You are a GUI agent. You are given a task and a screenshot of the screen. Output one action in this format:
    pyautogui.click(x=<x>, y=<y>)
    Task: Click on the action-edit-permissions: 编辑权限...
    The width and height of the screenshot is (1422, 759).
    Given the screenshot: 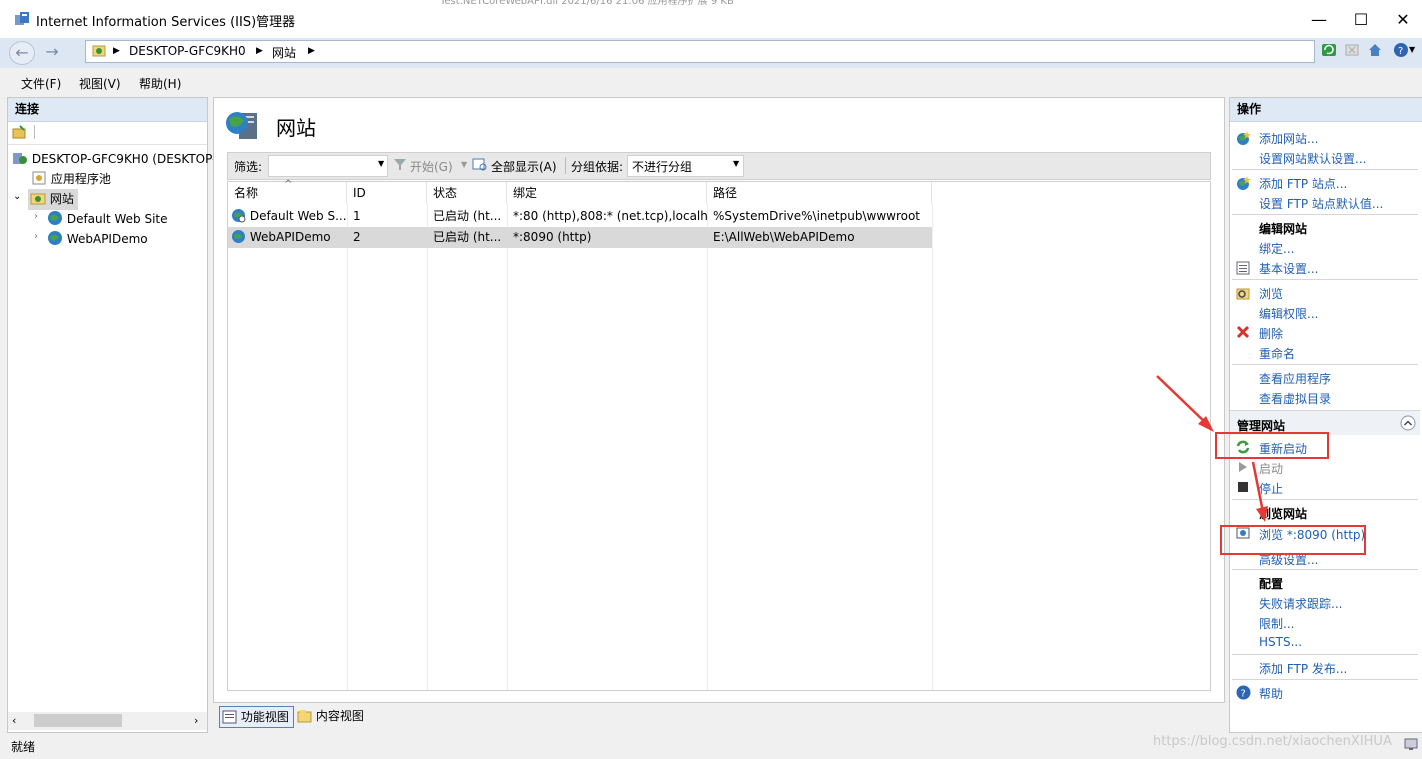 What is the action you would take?
    pyautogui.click(x=1288, y=313)
    